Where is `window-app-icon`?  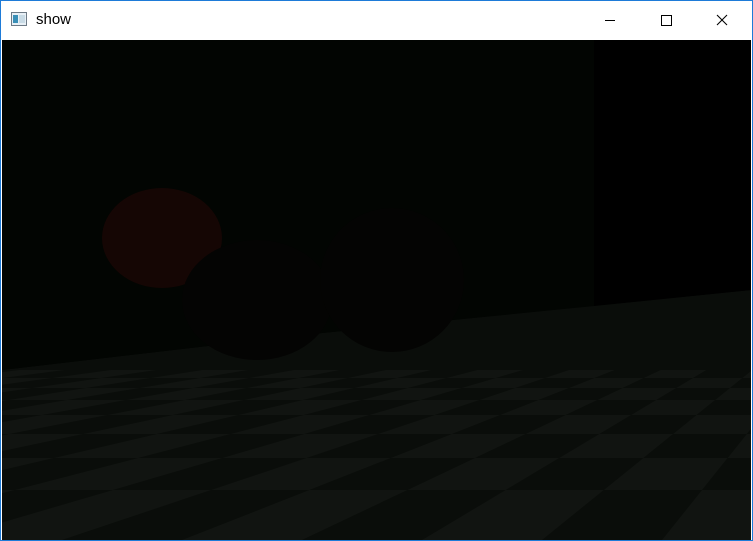
window-app-icon is located at coordinates (19, 19).